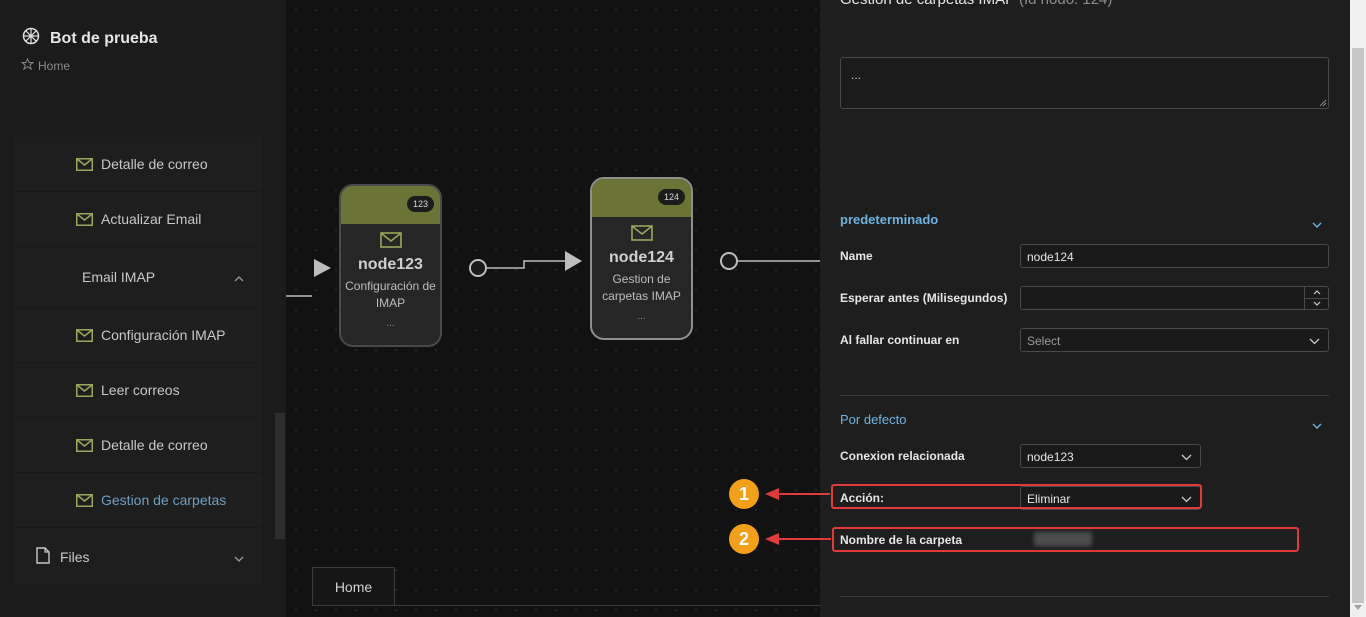  Describe the element at coordinates (1174, 256) in the screenshot. I see `name-input: node124` at that location.